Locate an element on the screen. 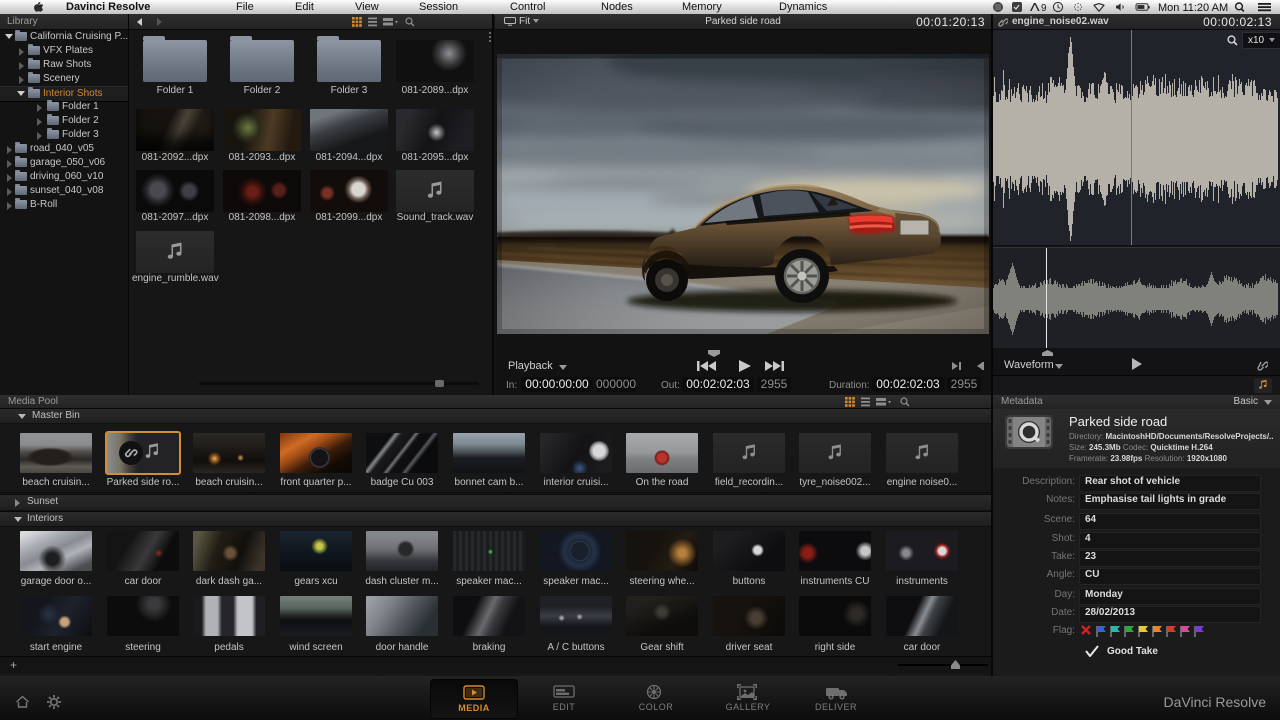 This screenshot has height=720, width=1280. svg-text: 9 is located at coordinates (1044, 8).